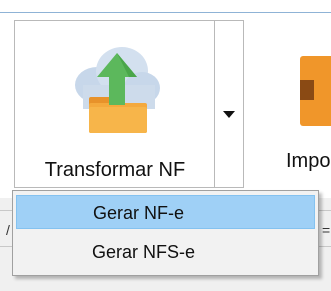 Image resolution: width=331 pixels, height=291 pixels. What do you see at coordinates (117, 90) in the screenshot?
I see `cloud-upload-folder-icon` at bounding box center [117, 90].